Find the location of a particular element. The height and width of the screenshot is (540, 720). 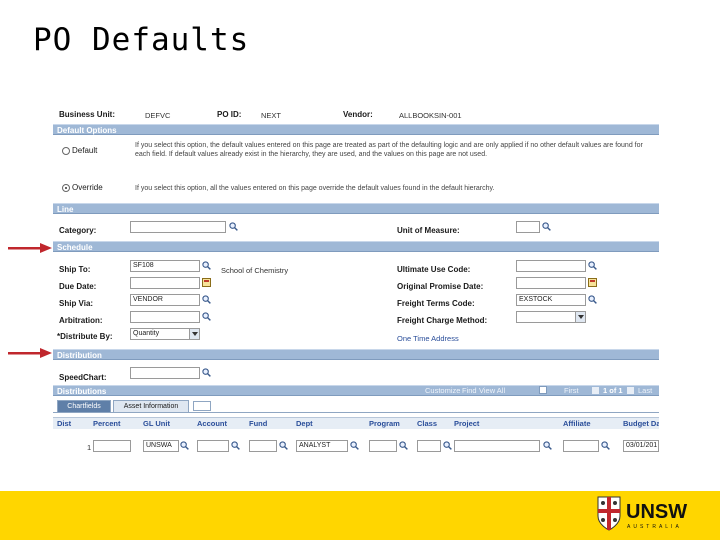

tab-chartfields: Chartfields is located at coordinates (84, 406).